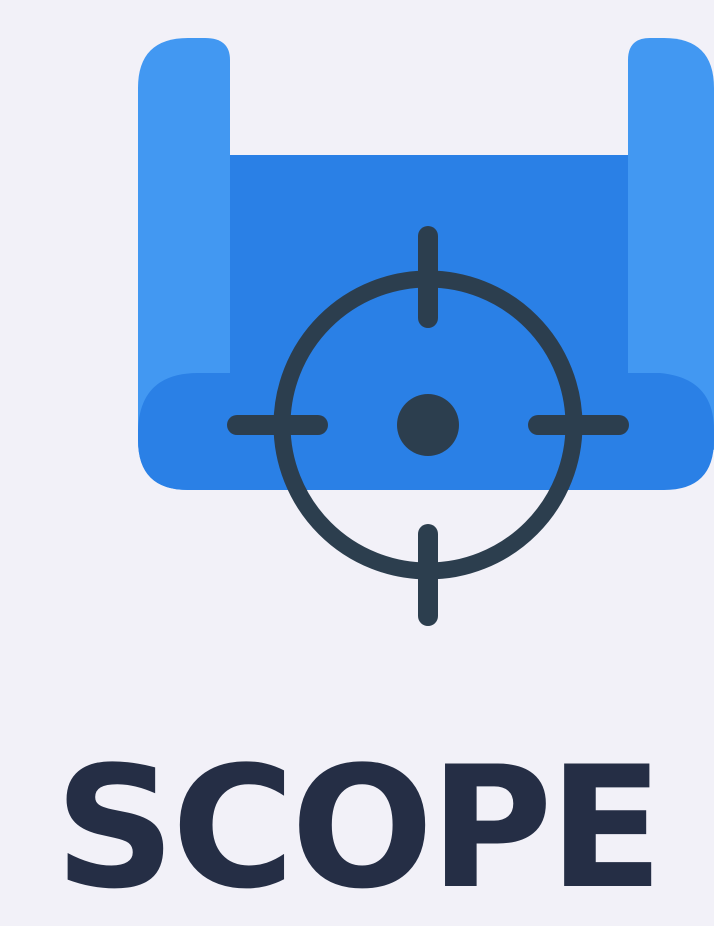 Image resolution: width=714 pixels, height=926 pixels. Describe the element at coordinates (428, 425) in the screenshot. I see `crosshair-center-dot` at that location.